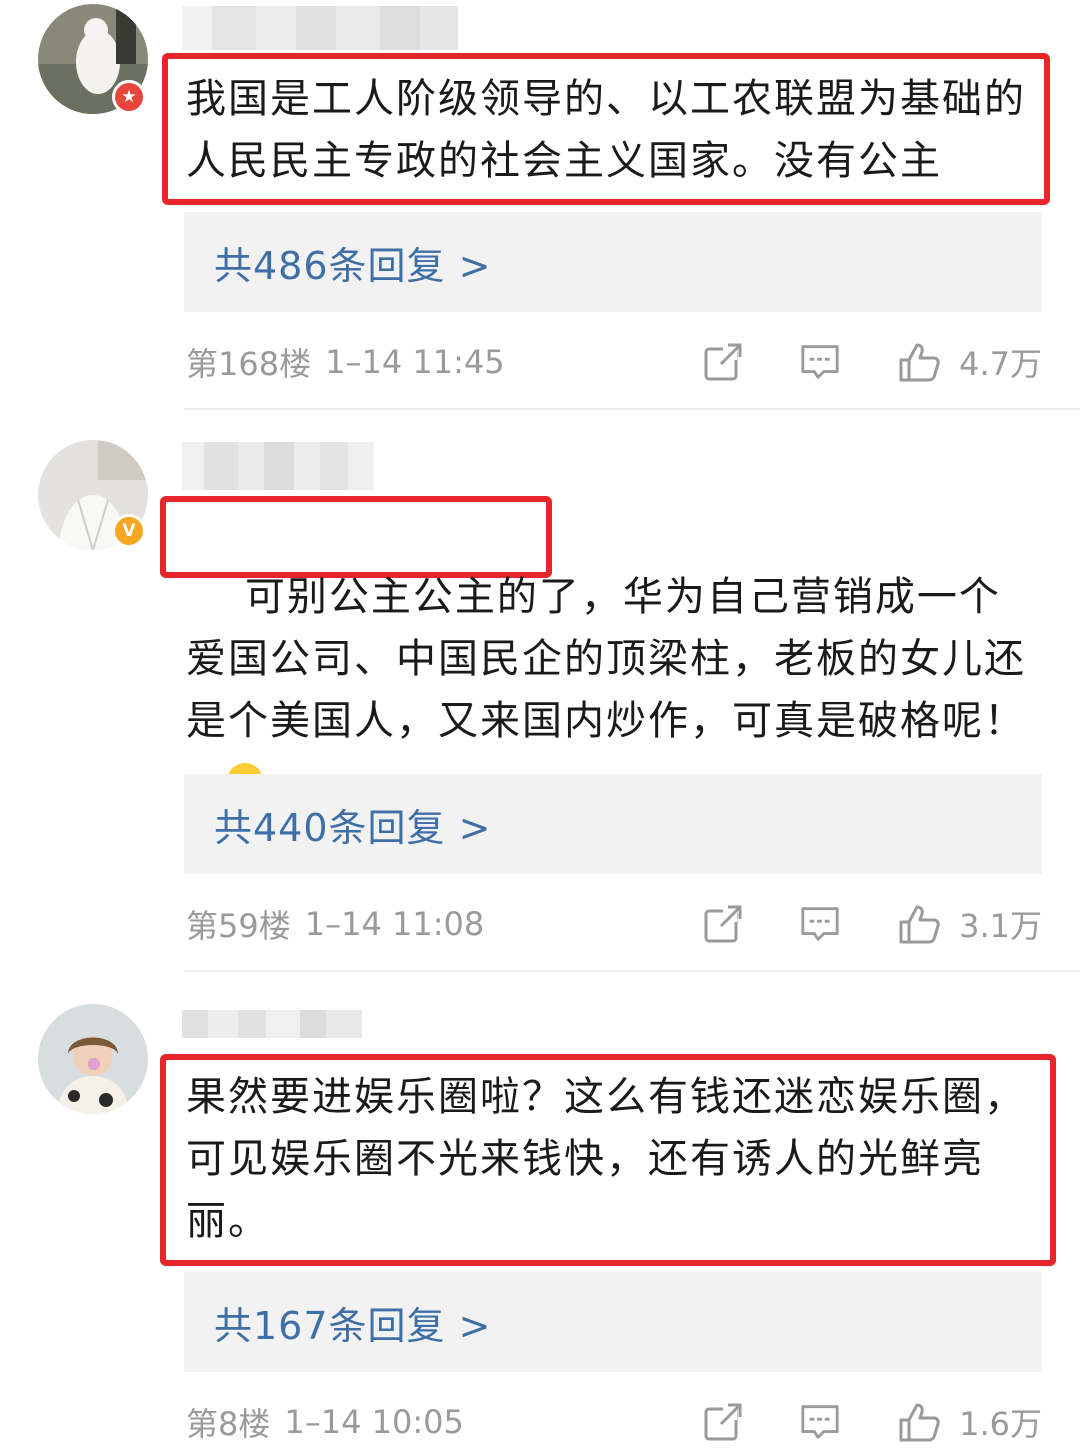  I want to click on red-star-badge-icon: ★, so click(129, 97).